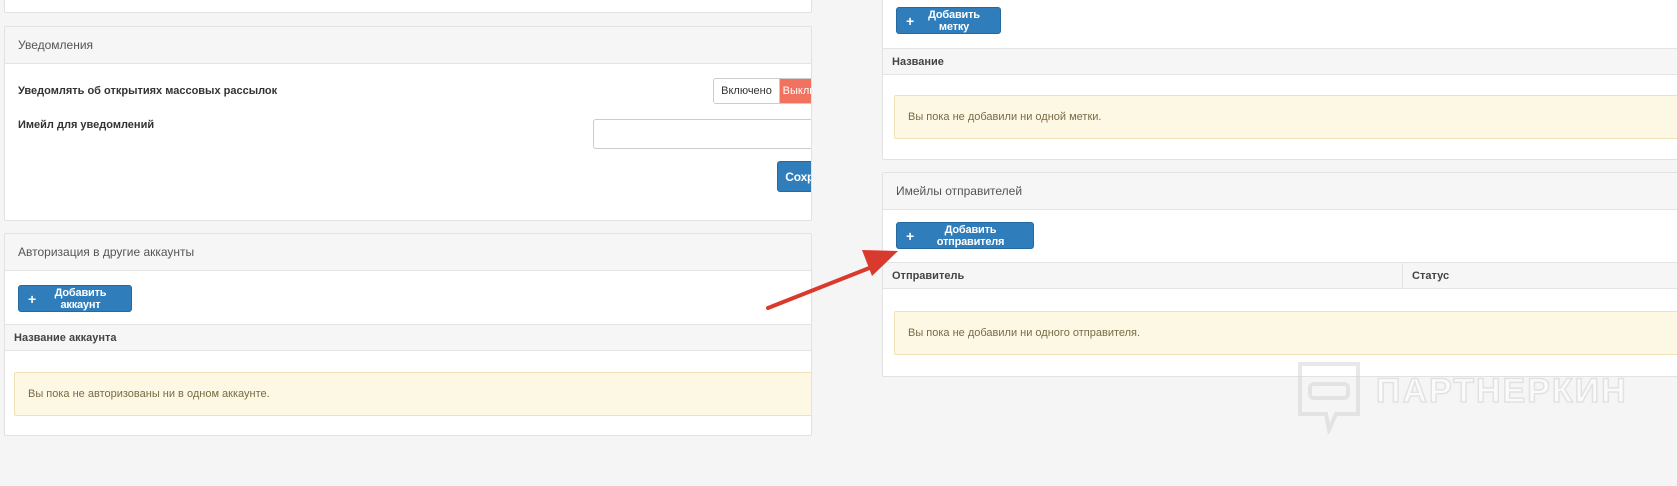 The width and height of the screenshot is (1677, 486). I want to click on toggle-on-option: Включено, so click(747, 91).